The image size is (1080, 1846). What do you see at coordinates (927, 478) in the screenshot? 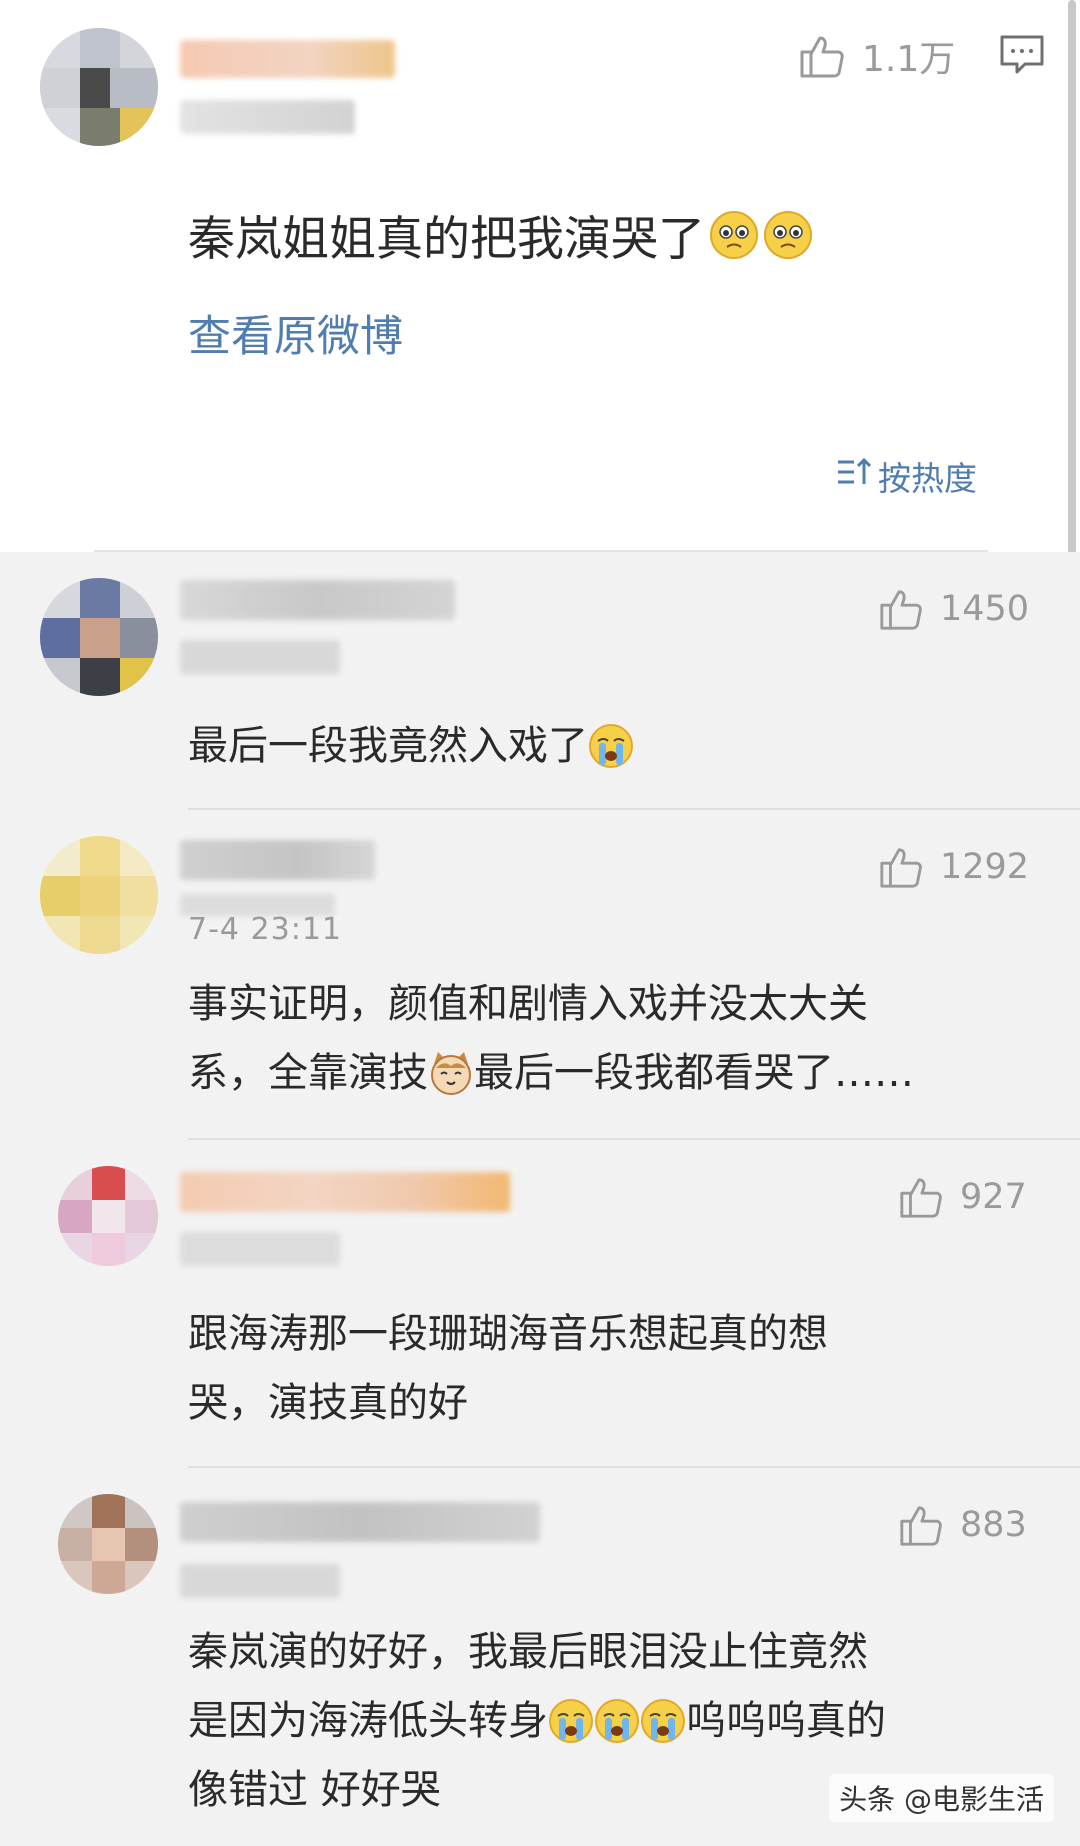
I see `sort-label: 按热度` at bounding box center [927, 478].